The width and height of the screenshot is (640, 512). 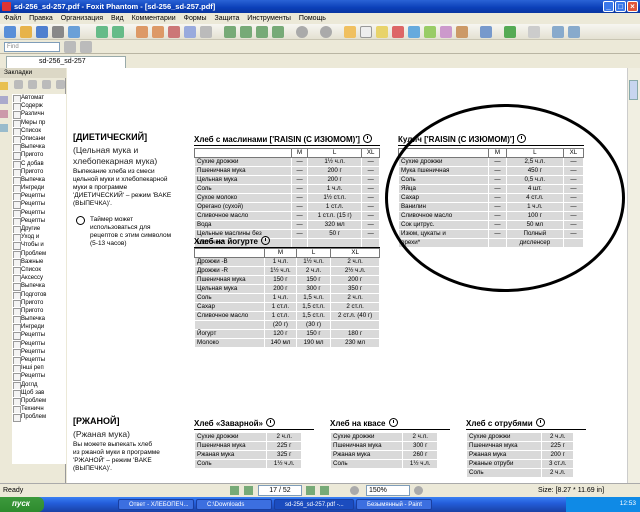 I want to click on zoom-in-icon, so click(x=418, y=490).